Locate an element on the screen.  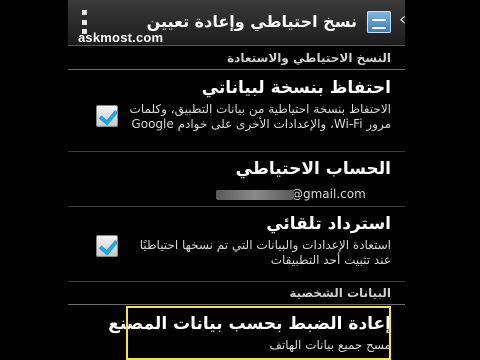
pref-title: استرداد تلقائي is located at coordinates (328, 224).